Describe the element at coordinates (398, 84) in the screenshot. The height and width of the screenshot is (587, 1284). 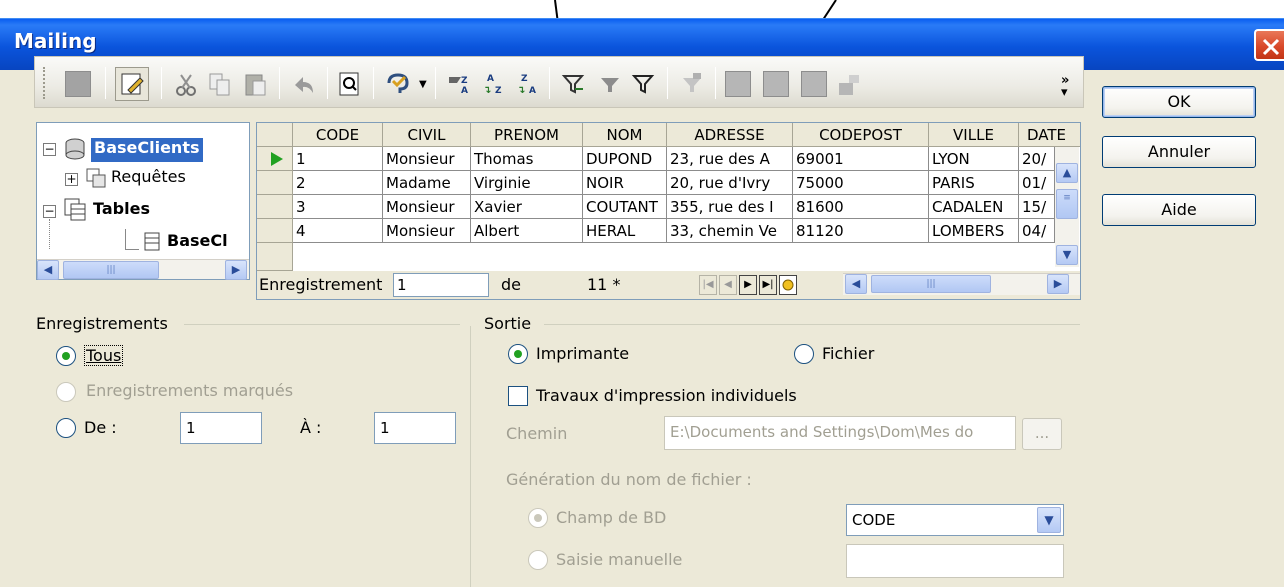
I see `autocorrect-icon` at that location.